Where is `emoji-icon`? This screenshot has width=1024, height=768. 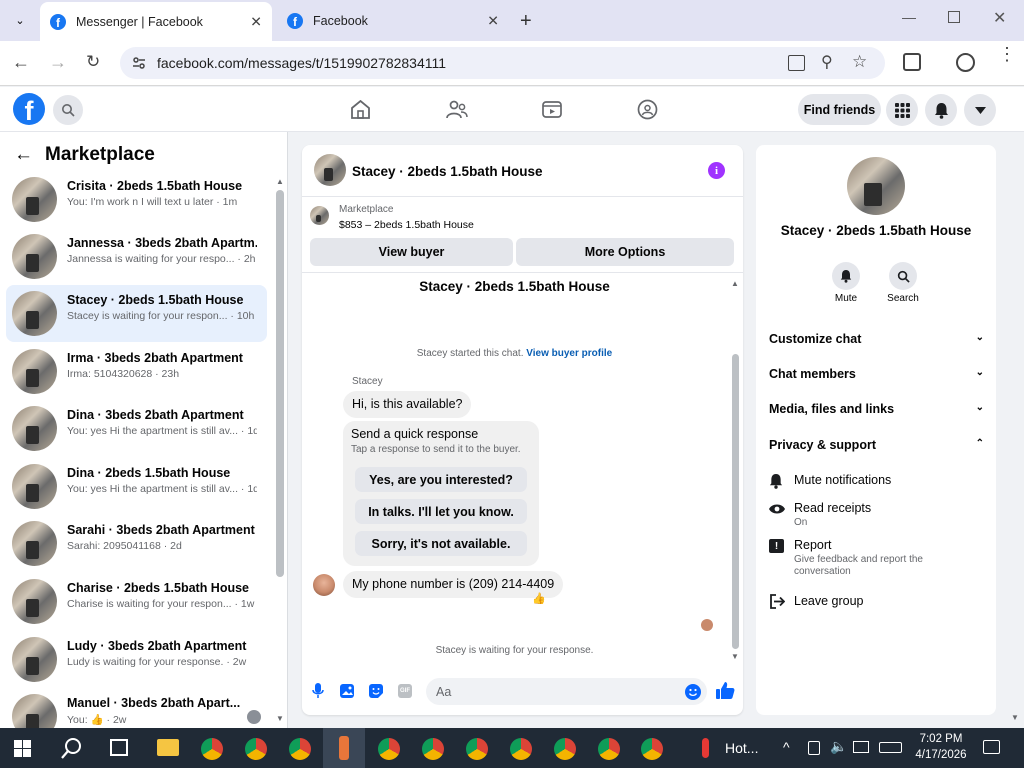
emoji-icon is located at coordinates (693, 692).